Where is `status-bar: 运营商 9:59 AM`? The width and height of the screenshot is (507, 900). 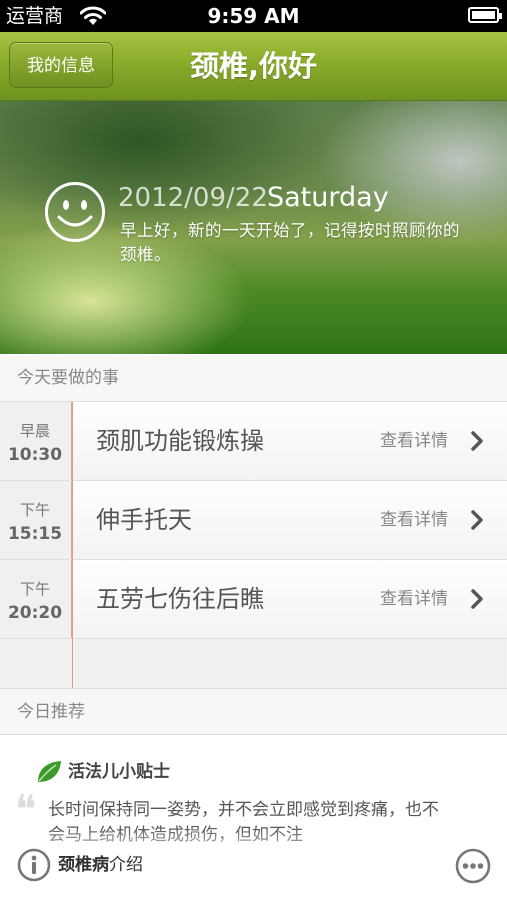 status-bar: 运营商 9:59 AM is located at coordinates (253, 16).